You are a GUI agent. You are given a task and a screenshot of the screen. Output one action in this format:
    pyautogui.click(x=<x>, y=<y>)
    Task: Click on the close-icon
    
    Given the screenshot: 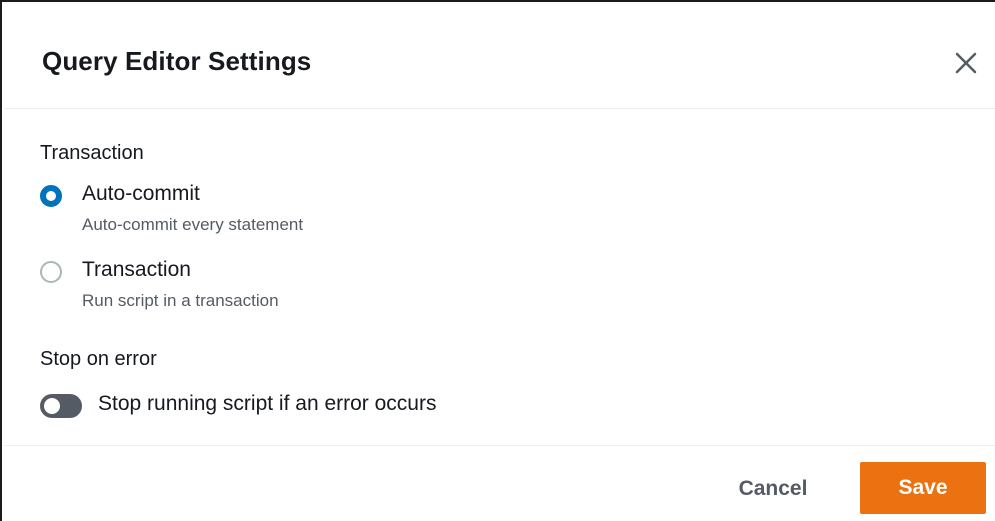 What is the action you would take?
    pyautogui.click(x=966, y=63)
    